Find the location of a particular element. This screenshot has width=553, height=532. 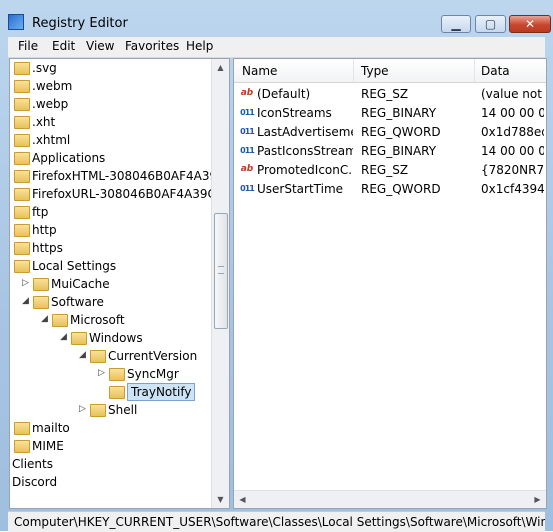

tree-item-label: Applications is located at coordinates (68, 158).